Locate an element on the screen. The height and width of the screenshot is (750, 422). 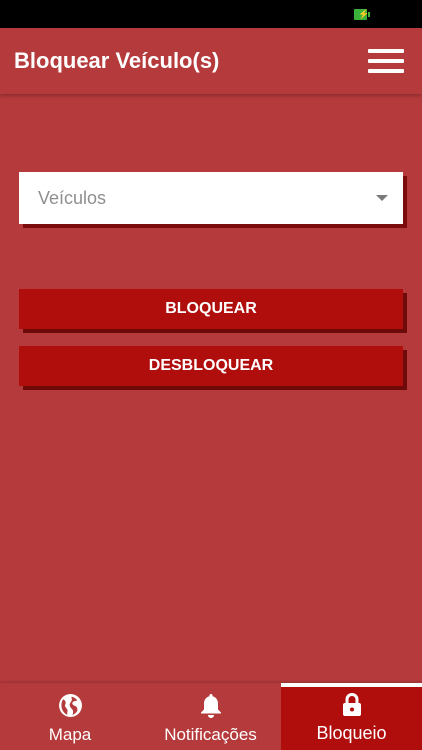
nav-item-notifications: Notificações is located at coordinates (210, 716).